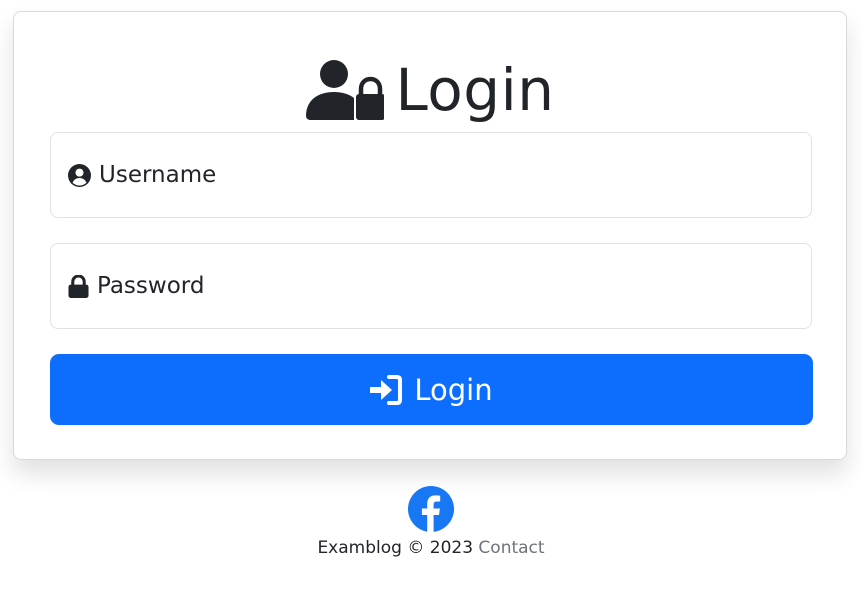  What do you see at coordinates (78, 286) in the screenshot?
I see `lock-icon` at bounding box center [78, 286].